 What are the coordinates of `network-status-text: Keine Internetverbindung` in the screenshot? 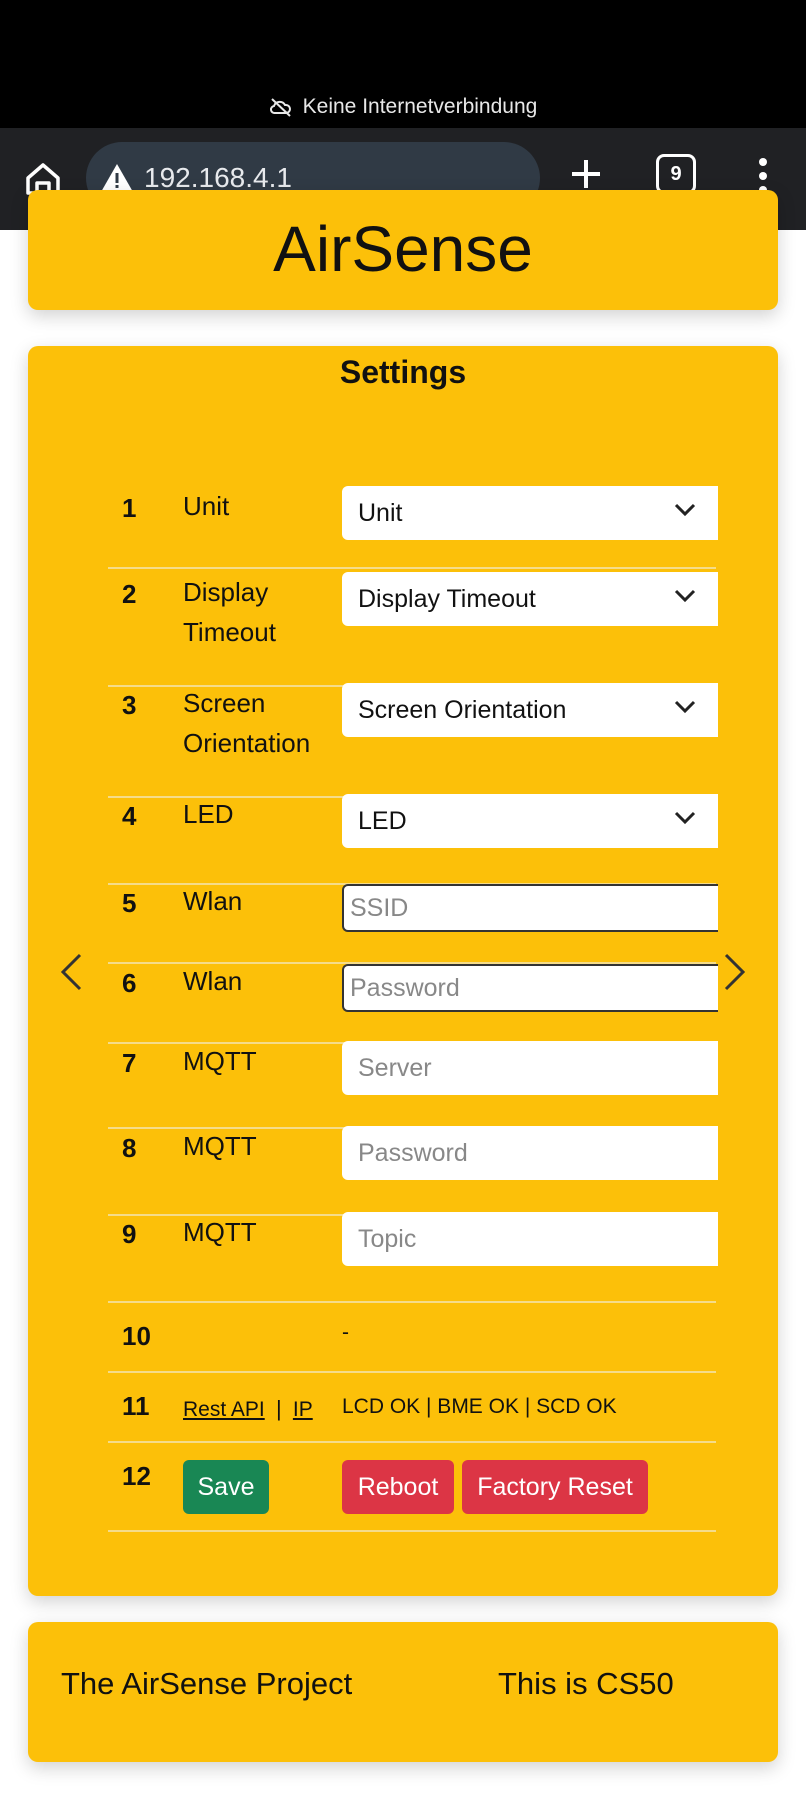 It's located at (420, 106).